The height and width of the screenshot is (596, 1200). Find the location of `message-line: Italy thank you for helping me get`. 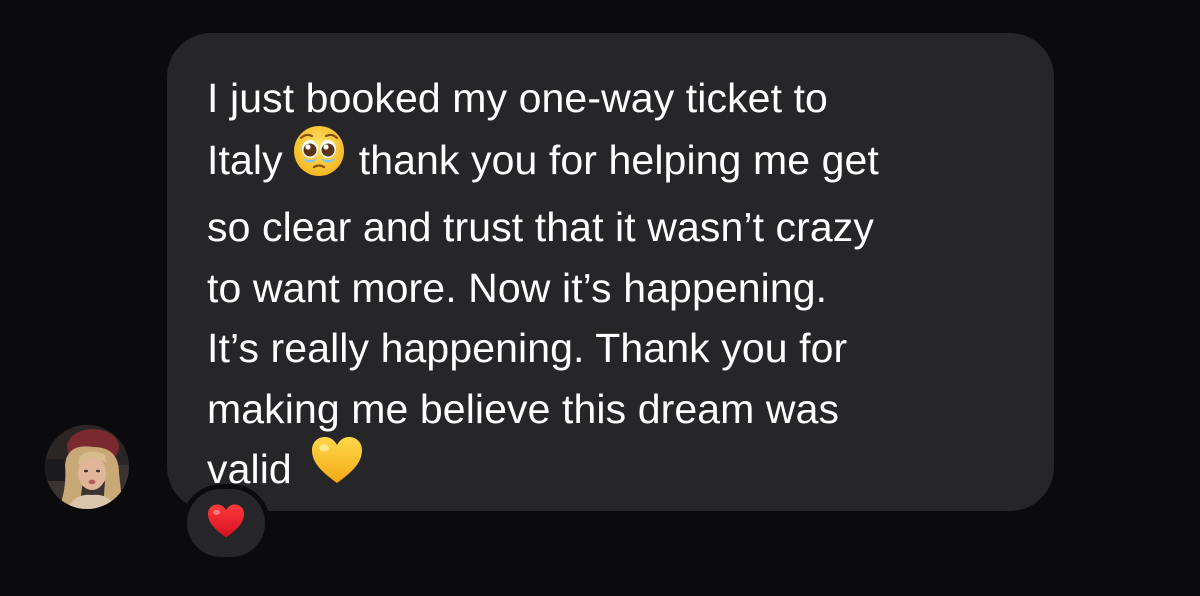

message-line: Italy thank you for helping me get is located at coordinates (610, 161).